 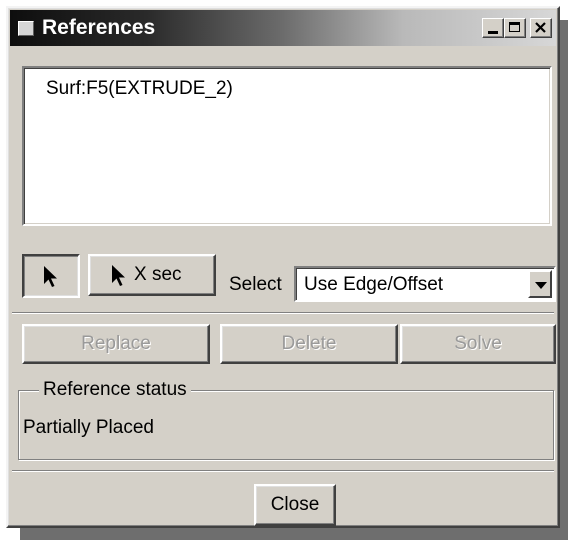 What do you see at coordinates (374, 284) in the screenshot?
I see `select-value: Use Edge/Offset` at bounding box center [374, 284].